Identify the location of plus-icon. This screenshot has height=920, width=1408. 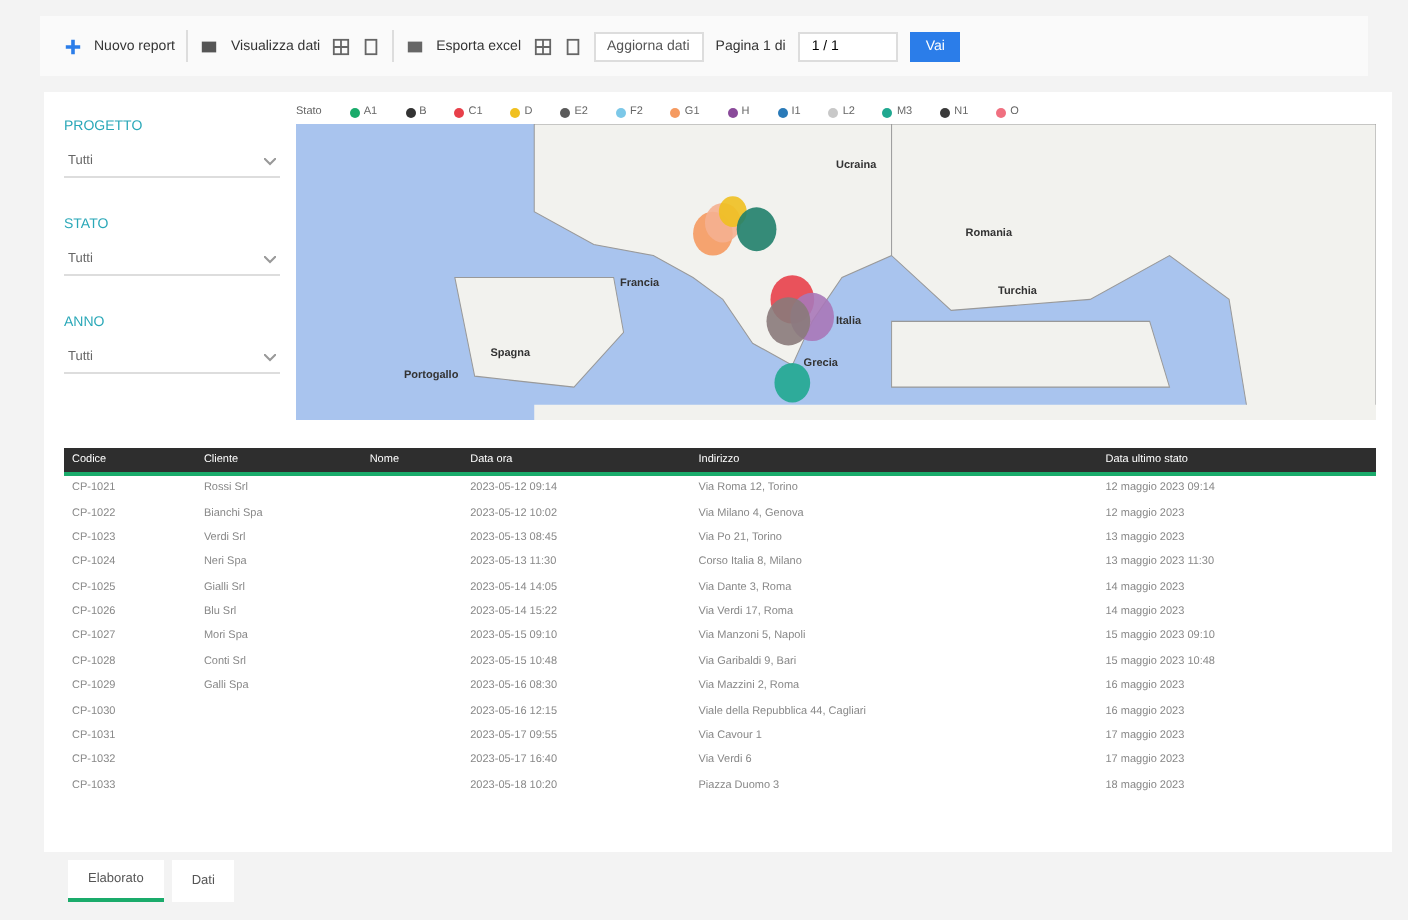
(73, 46).